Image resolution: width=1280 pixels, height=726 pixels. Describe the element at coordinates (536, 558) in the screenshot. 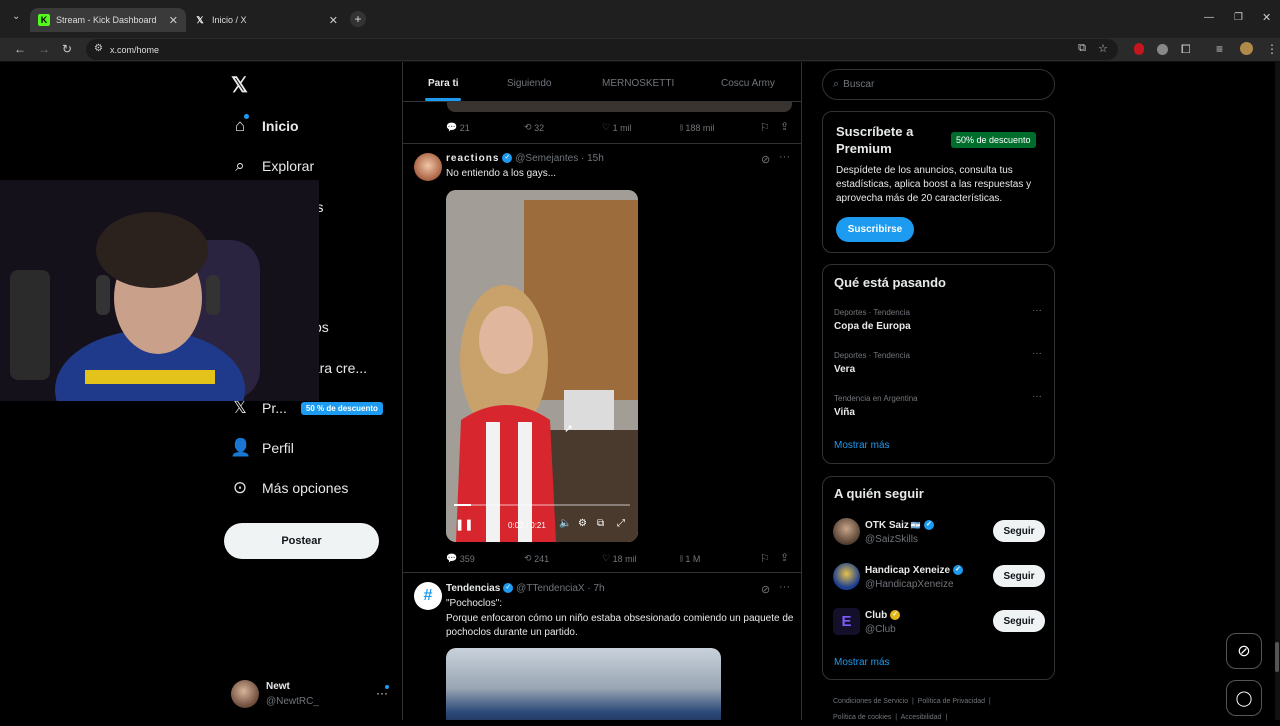

I see `repost-action: ⟲ 241` at that location.